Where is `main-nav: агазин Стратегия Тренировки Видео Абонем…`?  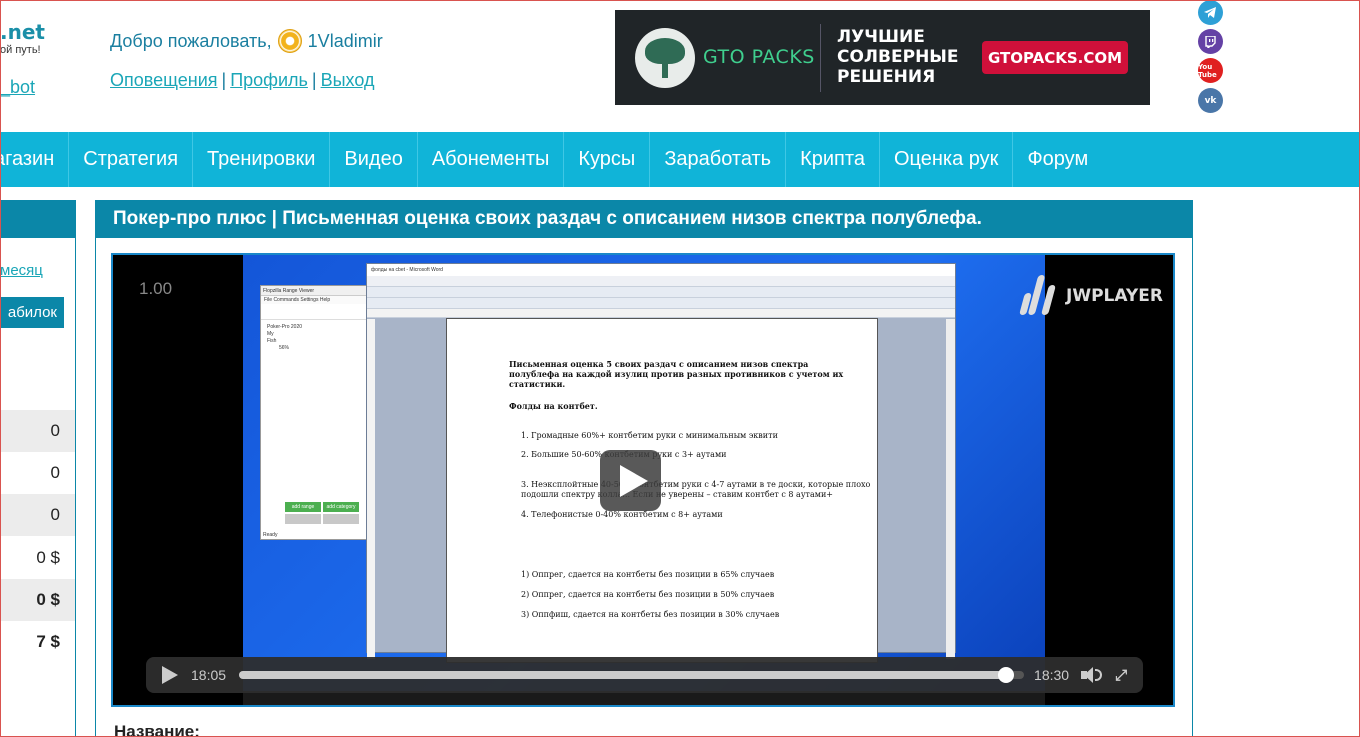
main-nav: агазин Стратегия Тренировки Видео Абонем… is located at coordinates (680, 159).